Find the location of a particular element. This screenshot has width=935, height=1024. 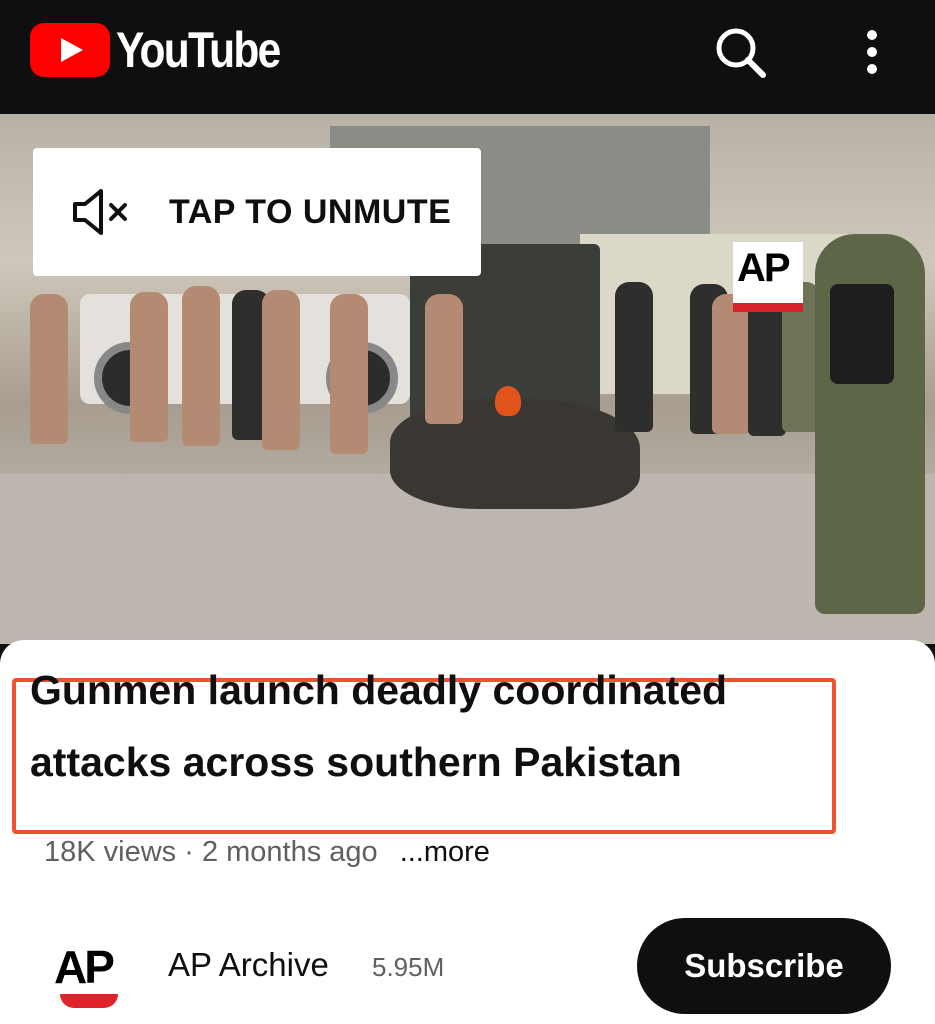

tap-to-unmute-label: TAP TO UNMUTE is located at coordinates (310, 211).